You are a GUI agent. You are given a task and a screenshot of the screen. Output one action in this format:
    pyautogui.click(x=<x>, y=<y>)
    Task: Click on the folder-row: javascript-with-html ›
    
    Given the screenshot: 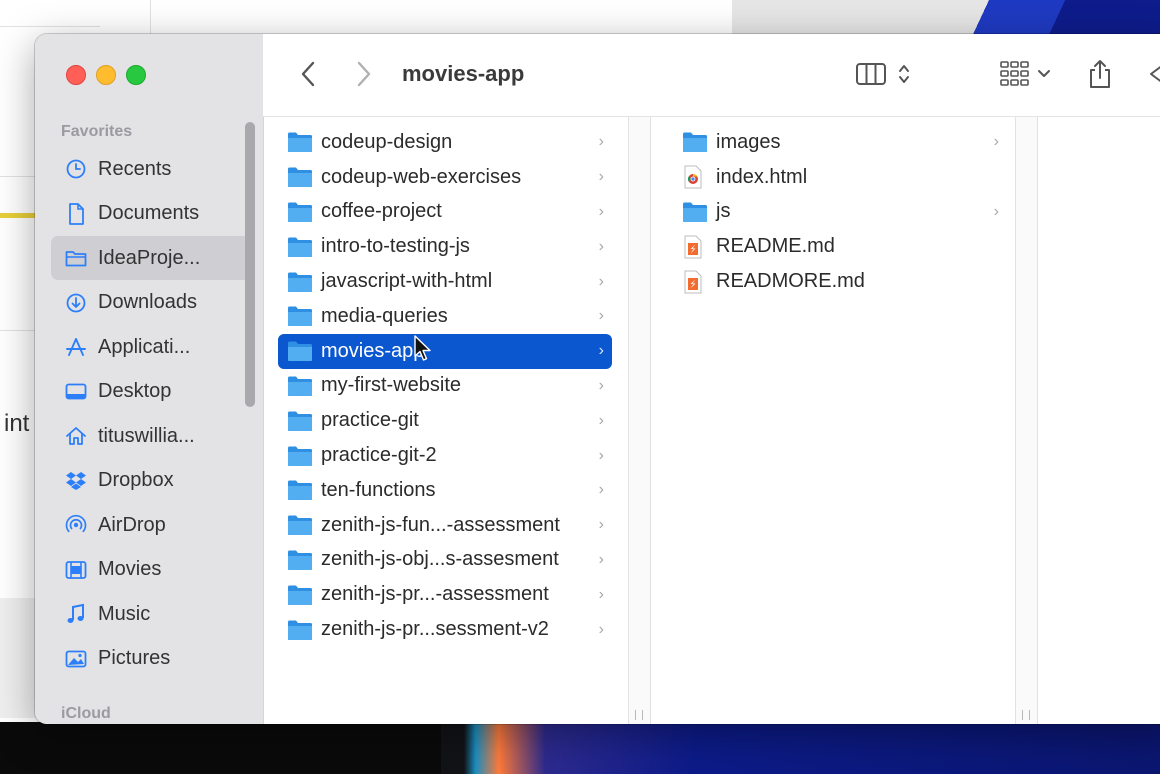 What is the action you would take?
    pyautogui.click(x=445, y=281)
    